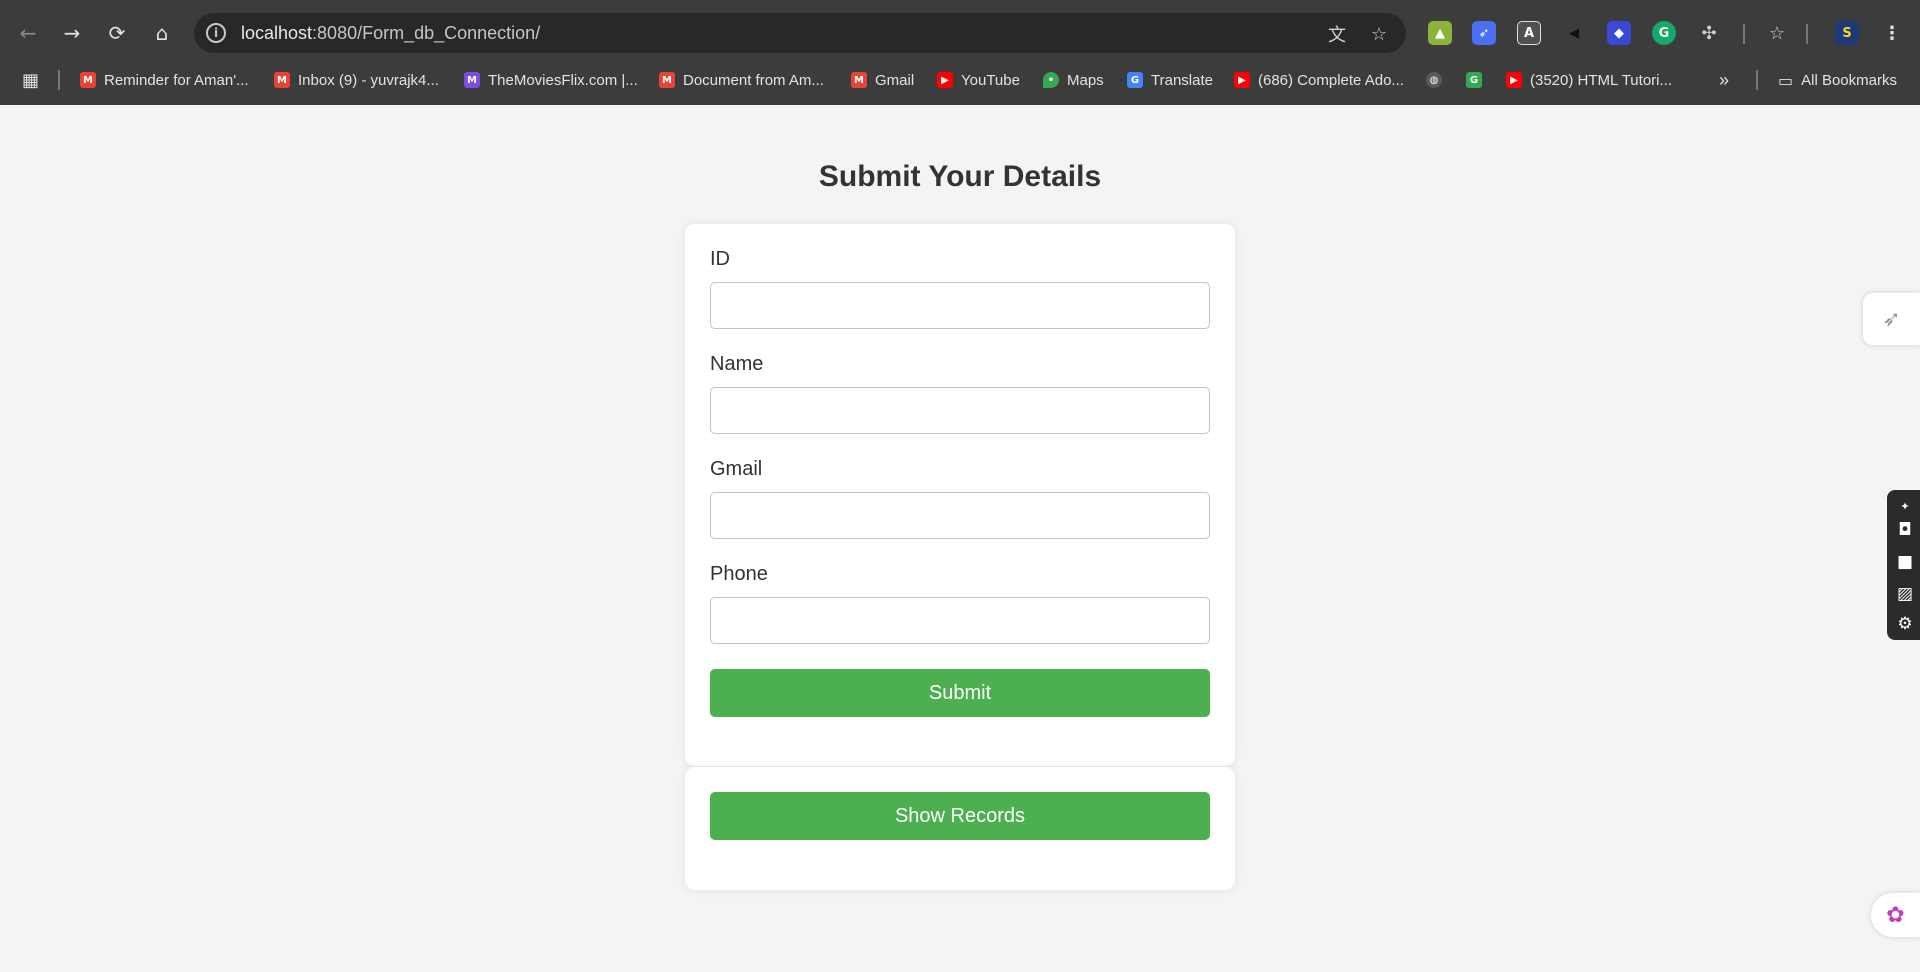 This screenshot has height=972, width=1920. I want to click on show-records-button: Show Records, so click(960, 816).